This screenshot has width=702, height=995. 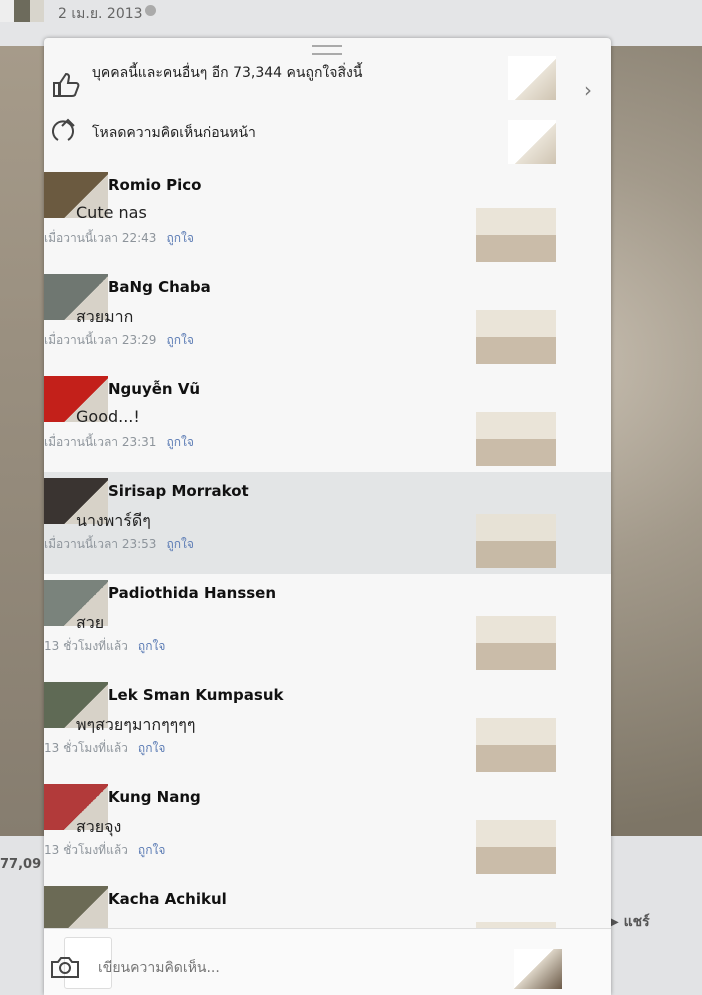 What do you see at coordinates (100, 442) in the screenshot?
I see `comment-time: เมื่อวานนี้เวลา 23:31` at bounding box center [100, 442].